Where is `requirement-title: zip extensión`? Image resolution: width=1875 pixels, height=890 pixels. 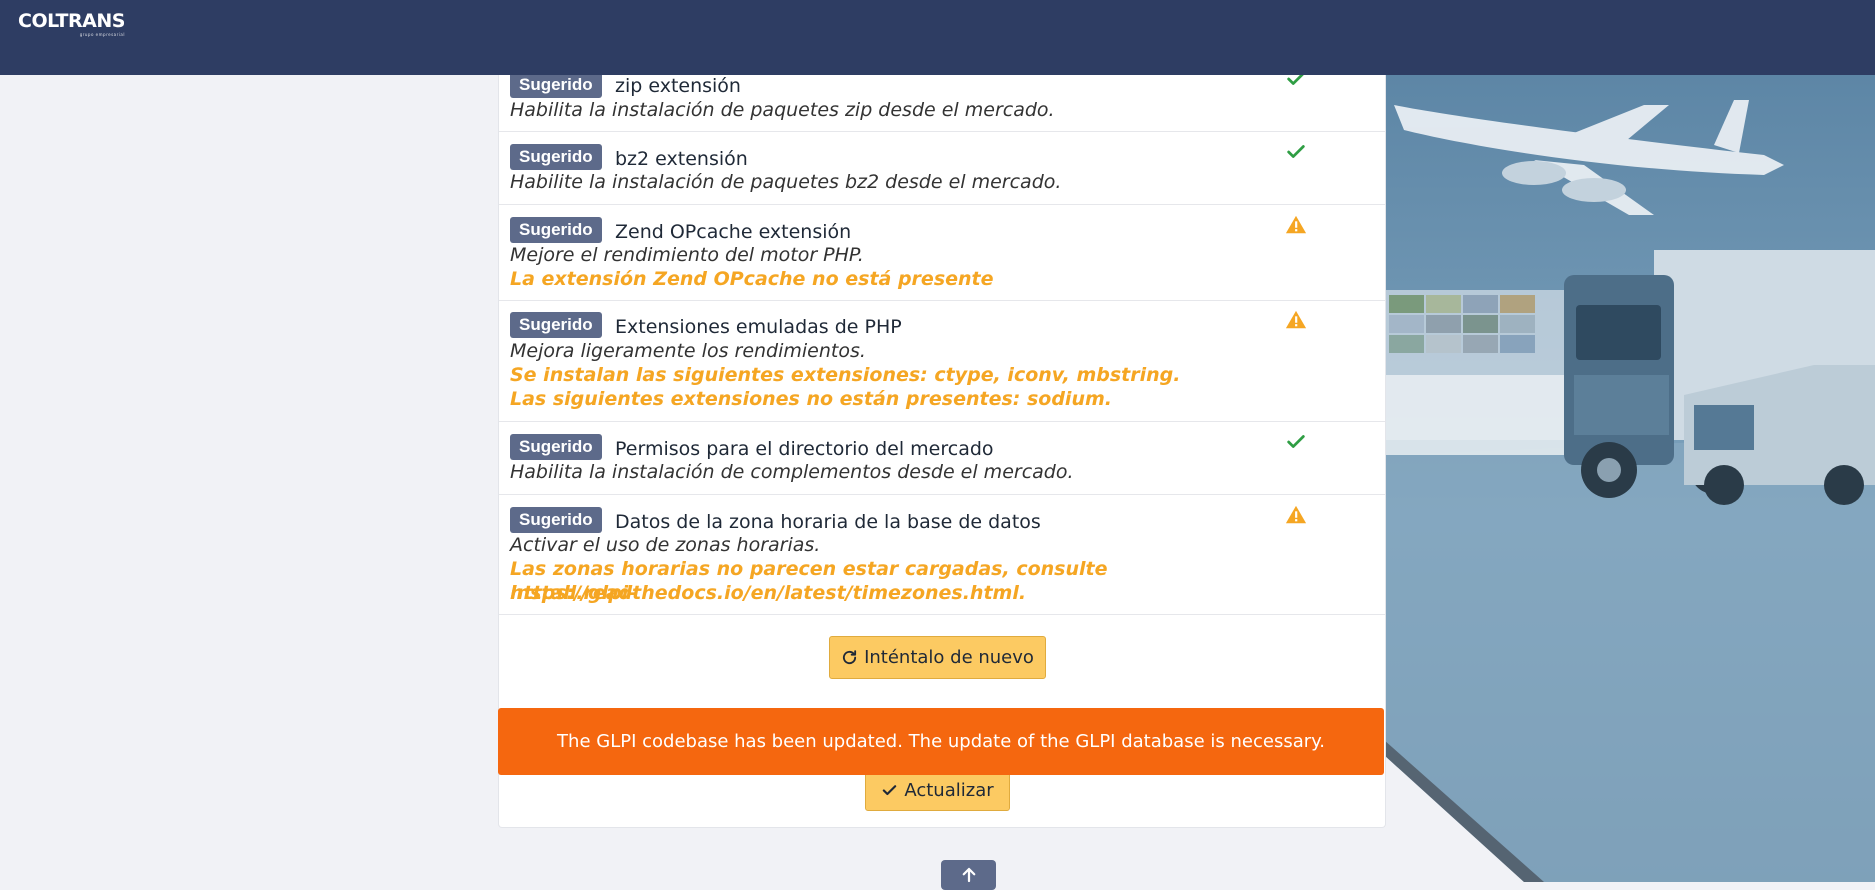
requirement-title: zip extensión is located at coordinates (678, 86).